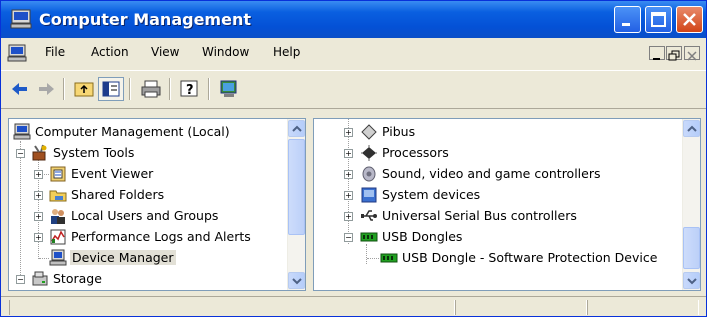 This screenshot has height=317, width=707. Describe the element at coordinates (389, 258) in the screenshot. I see `dongle-icon` at that location.